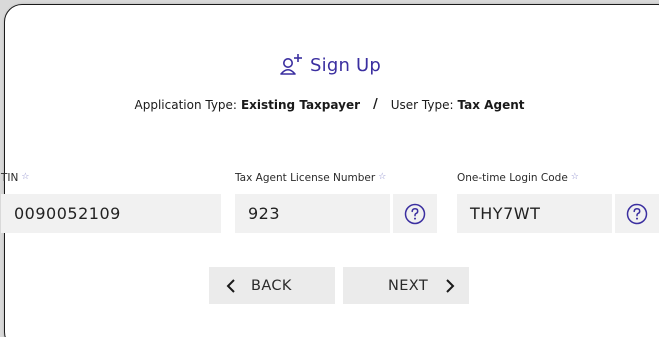 This screenshot has height=337, width=659. I want to click on tin-input: 0090052109, so click(111, 213).